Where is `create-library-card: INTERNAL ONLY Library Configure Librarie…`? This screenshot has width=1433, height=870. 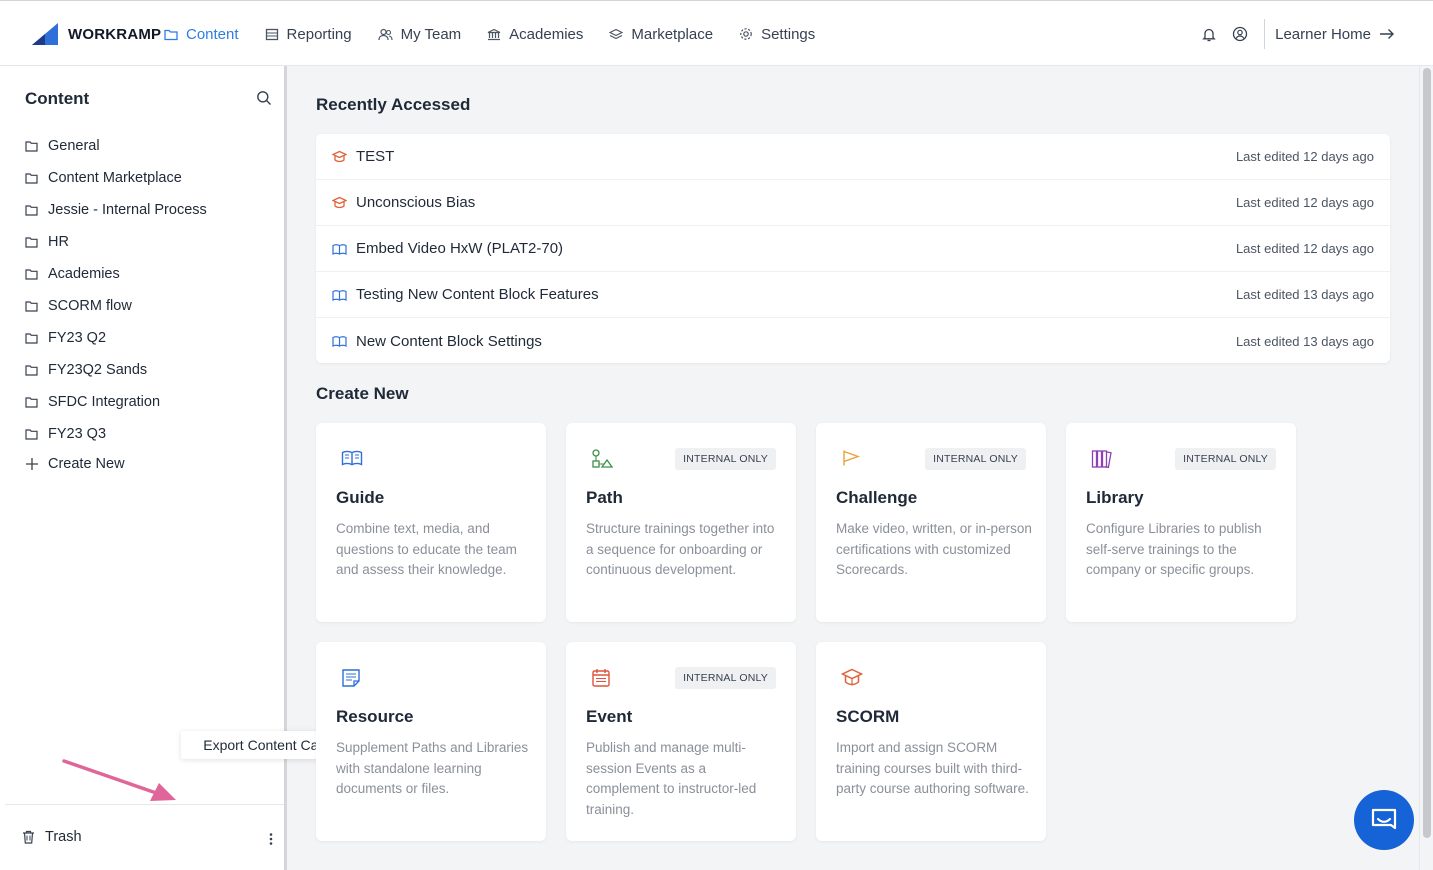
create-library-card: INTERNAL ONLY Library Configure Librarie… is located at coordinates (1181, 522).